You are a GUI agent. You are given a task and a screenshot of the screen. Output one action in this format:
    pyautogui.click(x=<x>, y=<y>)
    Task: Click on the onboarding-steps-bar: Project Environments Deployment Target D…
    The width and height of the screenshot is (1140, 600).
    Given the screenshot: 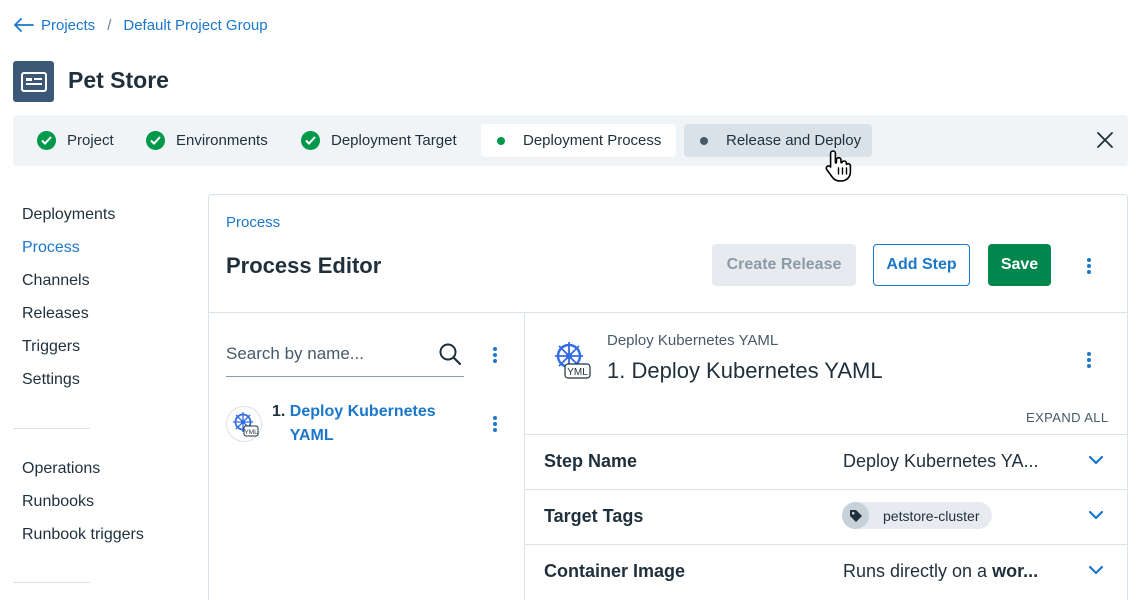 What is the action you would take?
    pyautogui.click(x=570, y=140)
    